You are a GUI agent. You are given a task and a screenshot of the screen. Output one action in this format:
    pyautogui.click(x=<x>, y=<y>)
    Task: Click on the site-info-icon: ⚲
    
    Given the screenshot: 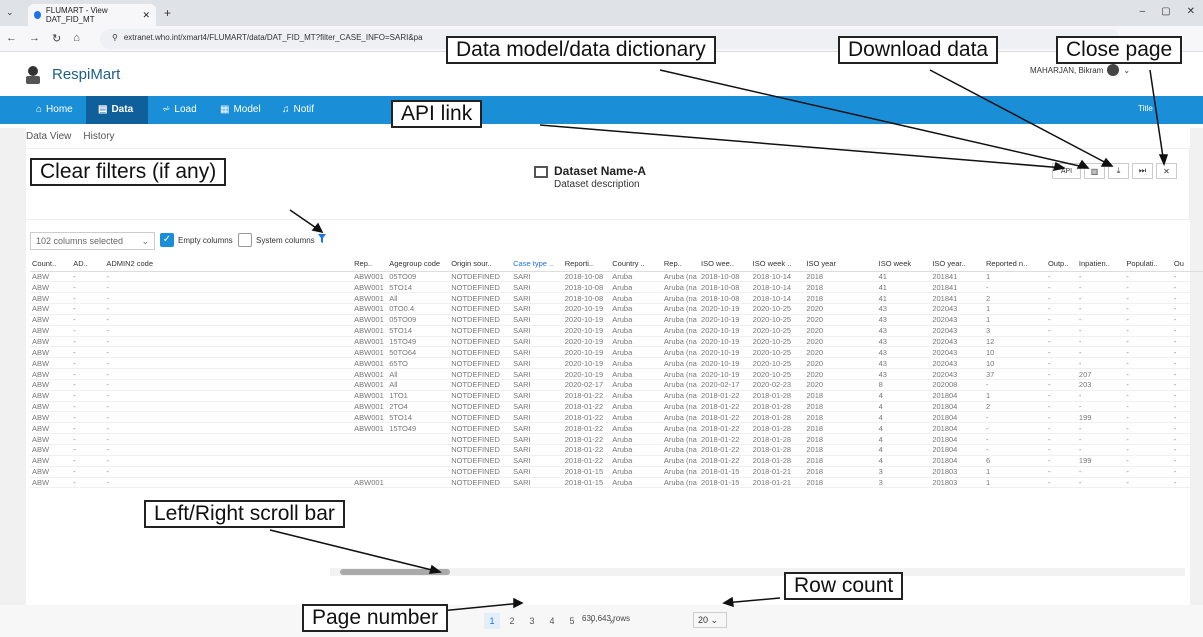 What is the action you would take?
    pyautogui.click(x=115, y=39)
    